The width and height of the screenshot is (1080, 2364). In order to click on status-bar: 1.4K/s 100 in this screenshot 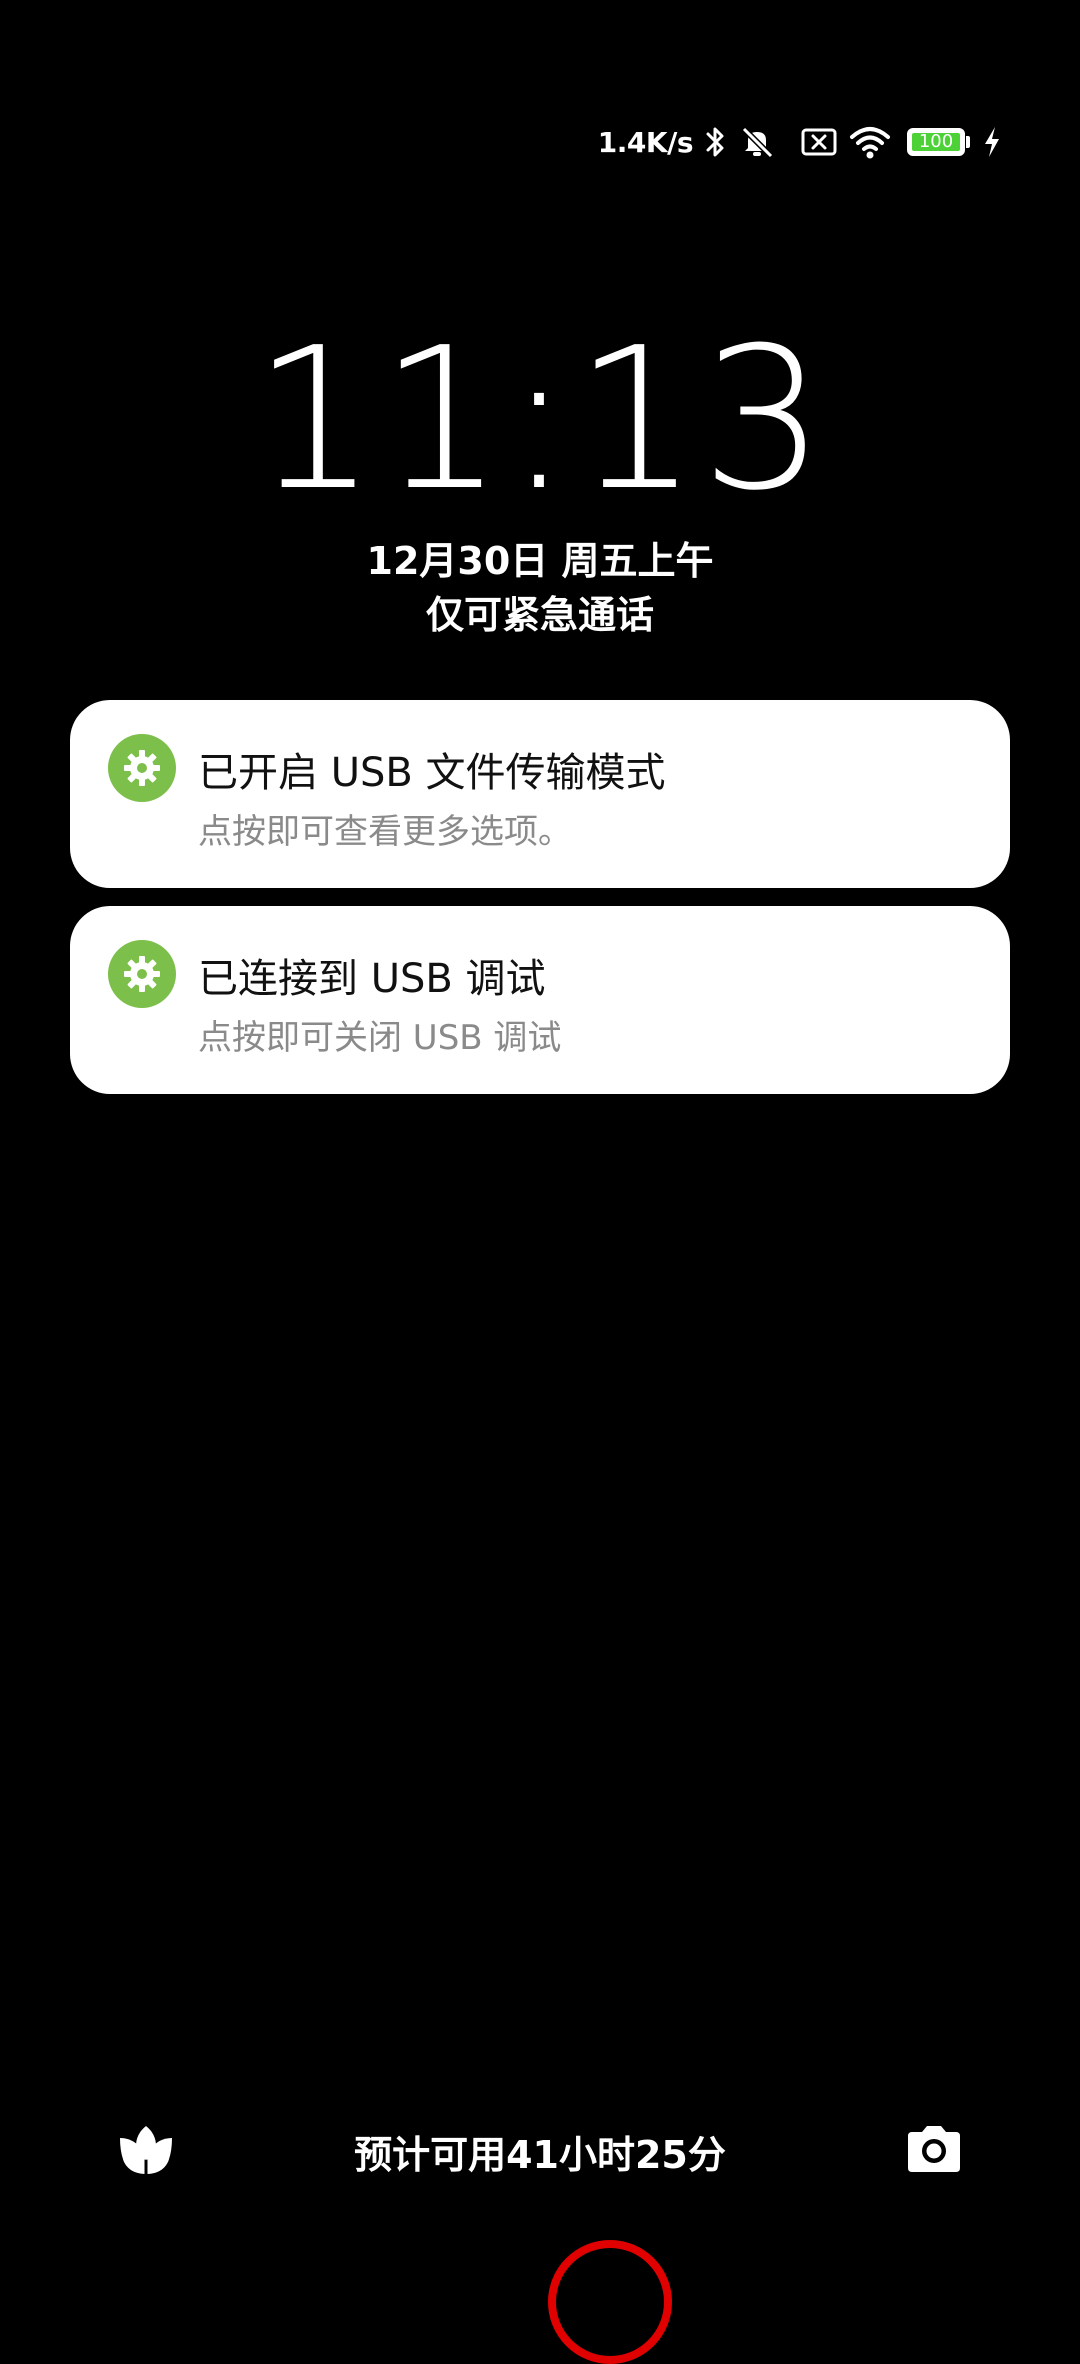, I will do `click(800, 142)`.